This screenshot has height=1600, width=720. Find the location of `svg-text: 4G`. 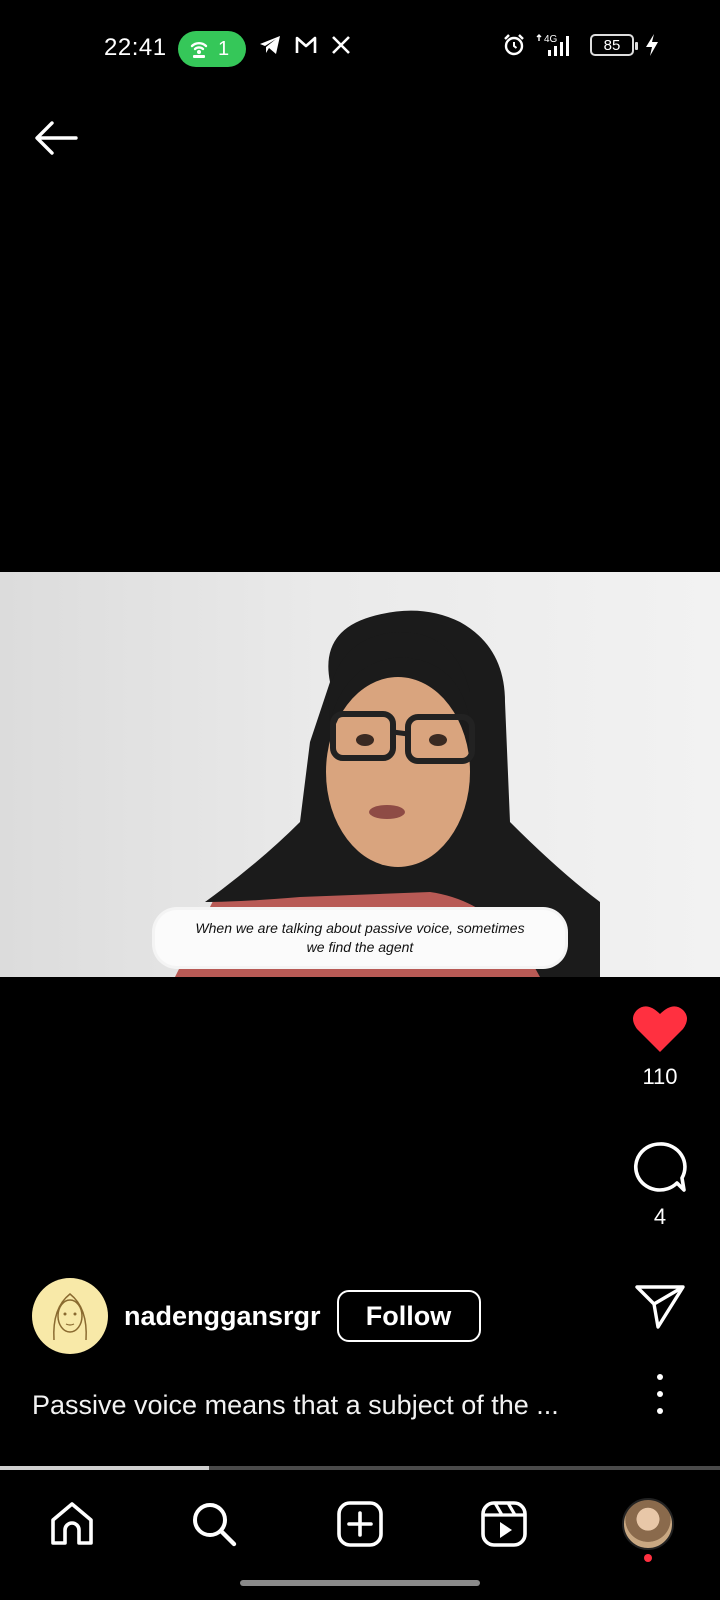

svg-text: 4G is located at coordinates (551, 39).